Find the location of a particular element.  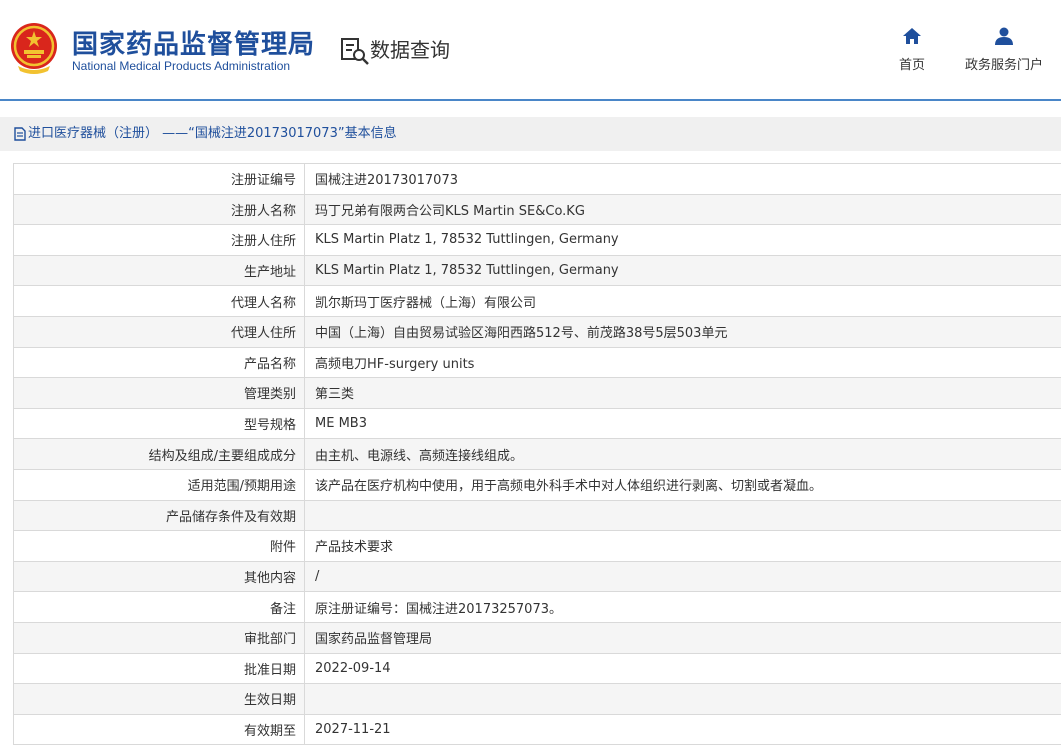

field-label: 其他内容 is located at coordinates (159, 576).